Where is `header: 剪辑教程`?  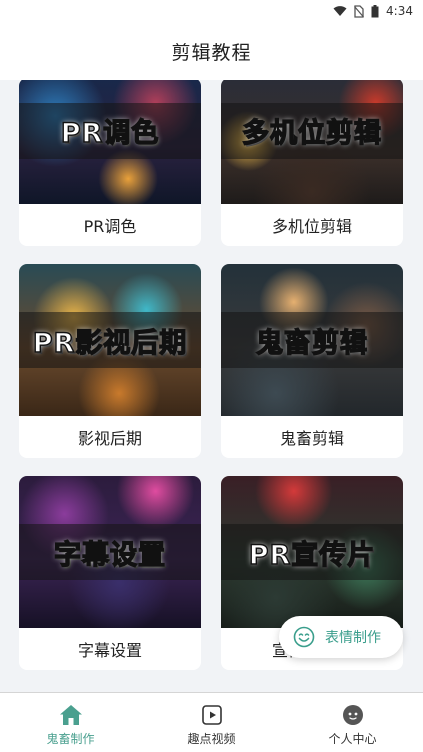
header: 剪辑教程 is located at coordinates (211, 51).